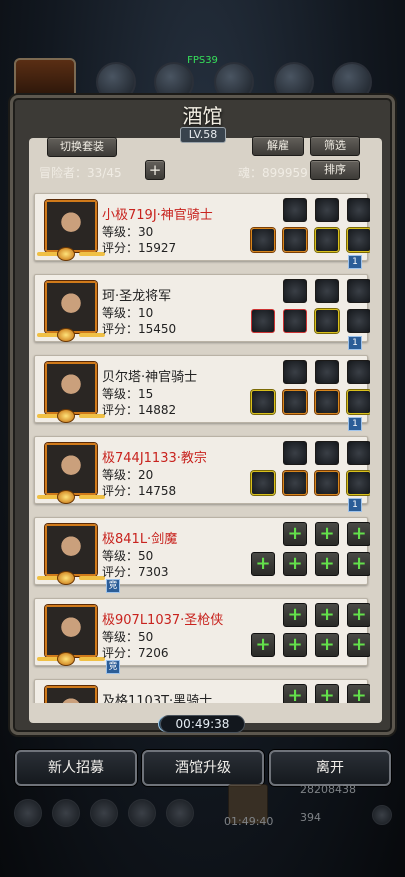 Image resolution: width=405 pixels, height=877 pixels. What do you see at coordinates (202, 116) in the screenshot?
I see `panel-title: 酒馆` at bounding box center [202, 116].